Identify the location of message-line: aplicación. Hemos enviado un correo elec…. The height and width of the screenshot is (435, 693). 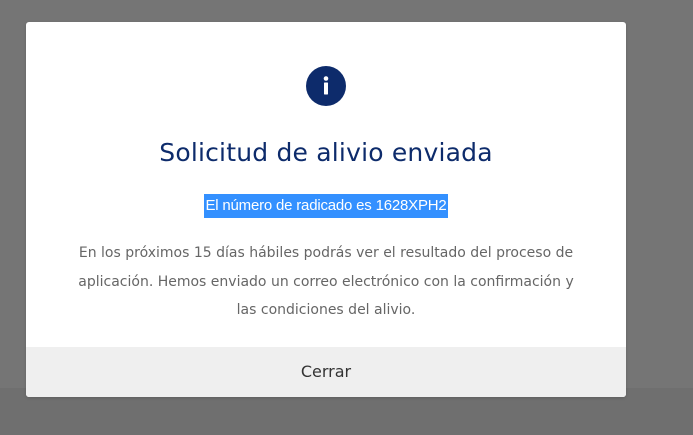
(326, 281).